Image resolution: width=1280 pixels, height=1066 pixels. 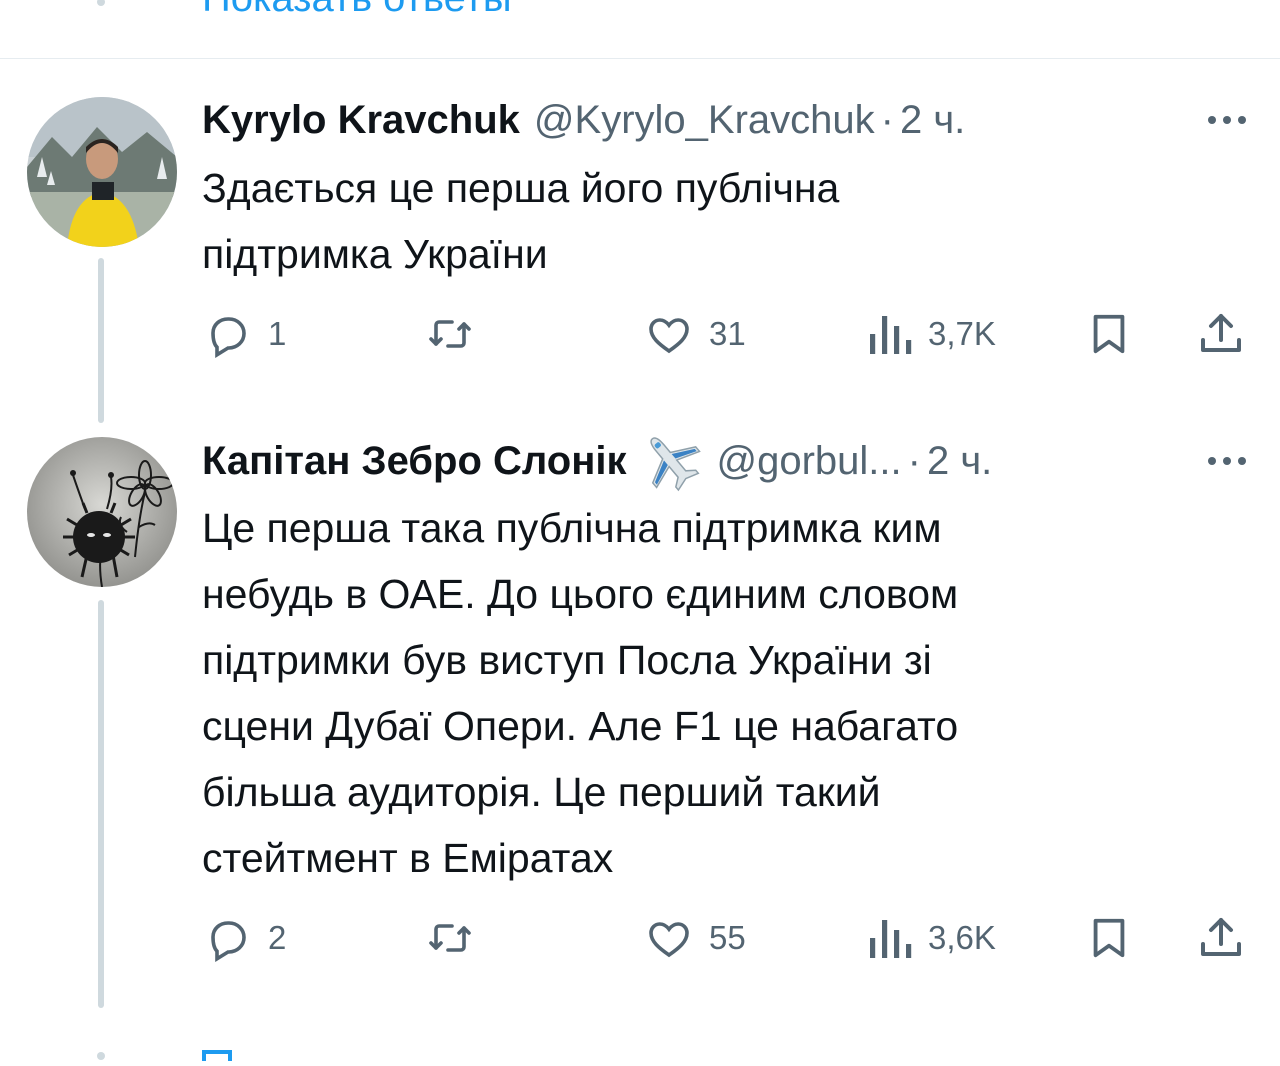 I want to click on like-button: 55, so click(x=695, y=938).